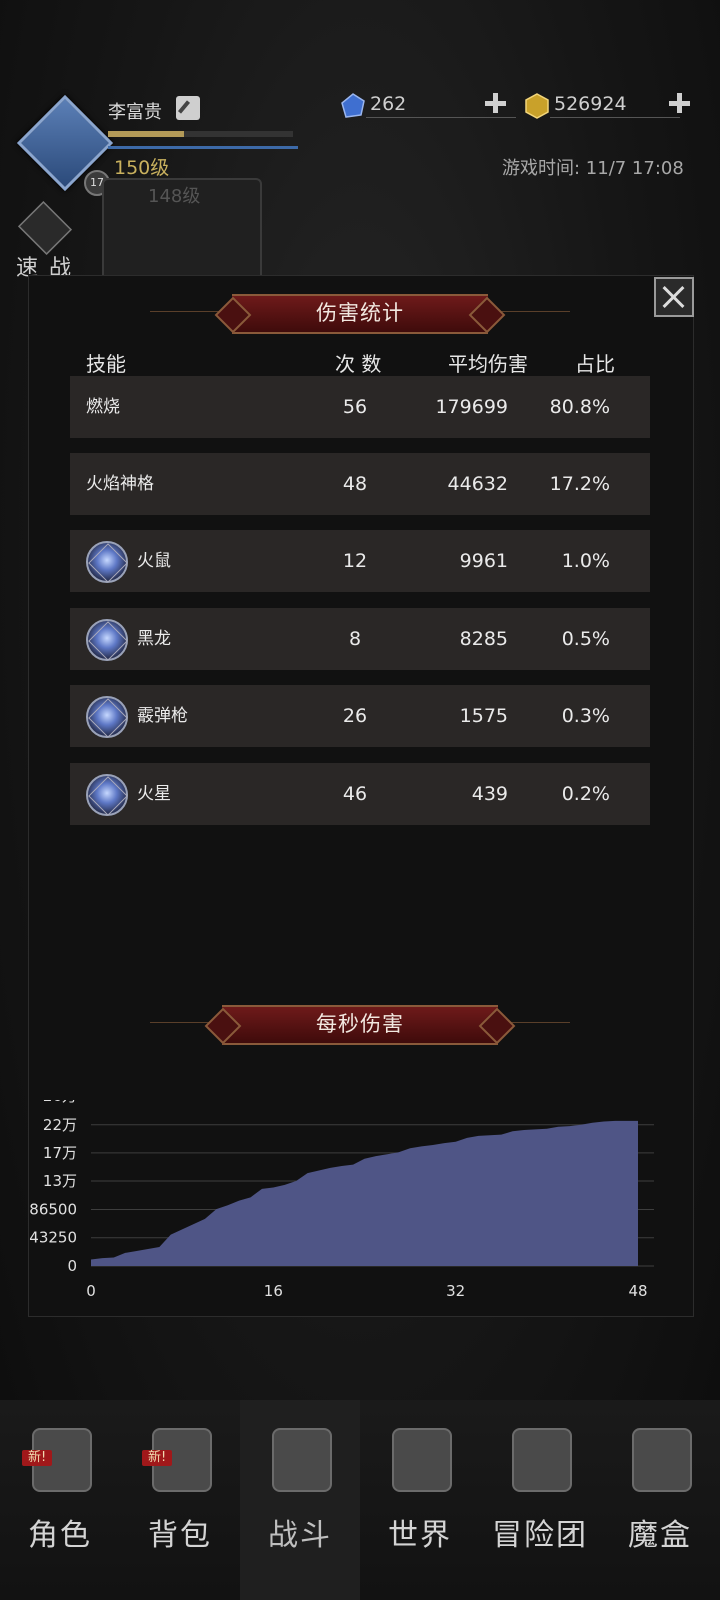 The height and width of the screenshot is (1600, 720). I want to click on gold-count: 526924, so click(590, 104).